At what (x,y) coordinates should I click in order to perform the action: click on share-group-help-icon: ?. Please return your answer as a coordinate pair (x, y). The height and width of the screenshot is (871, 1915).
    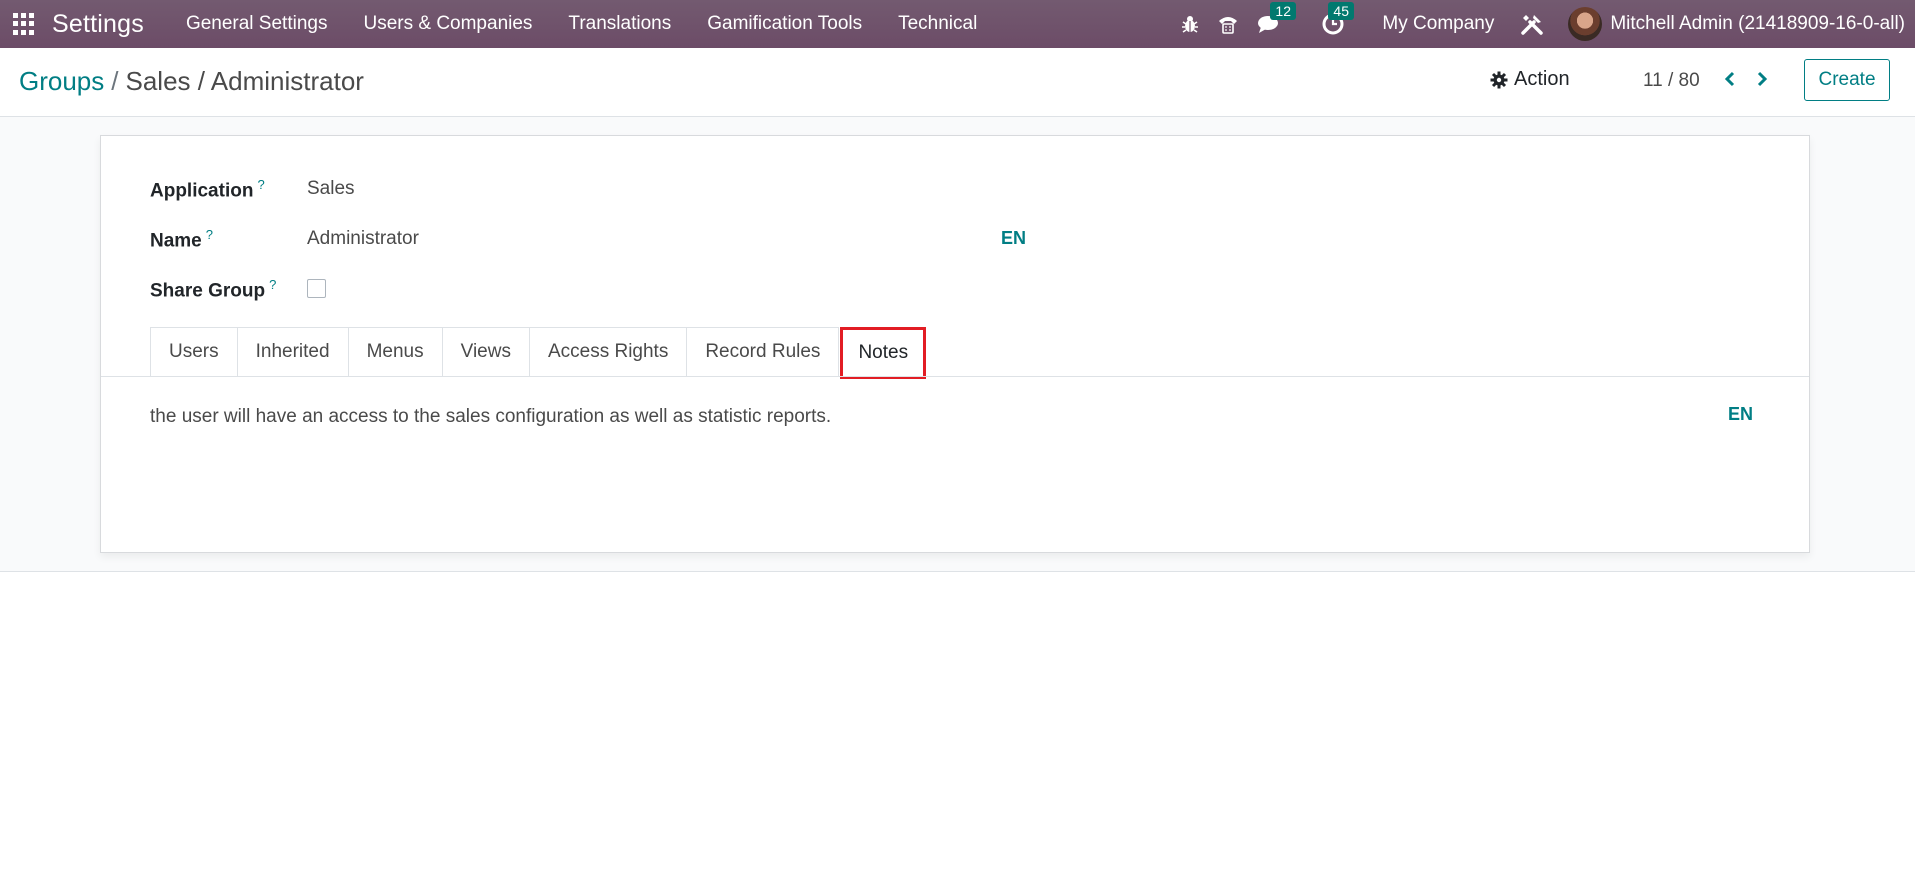
    Looking at the image, I should click on (272, 284).